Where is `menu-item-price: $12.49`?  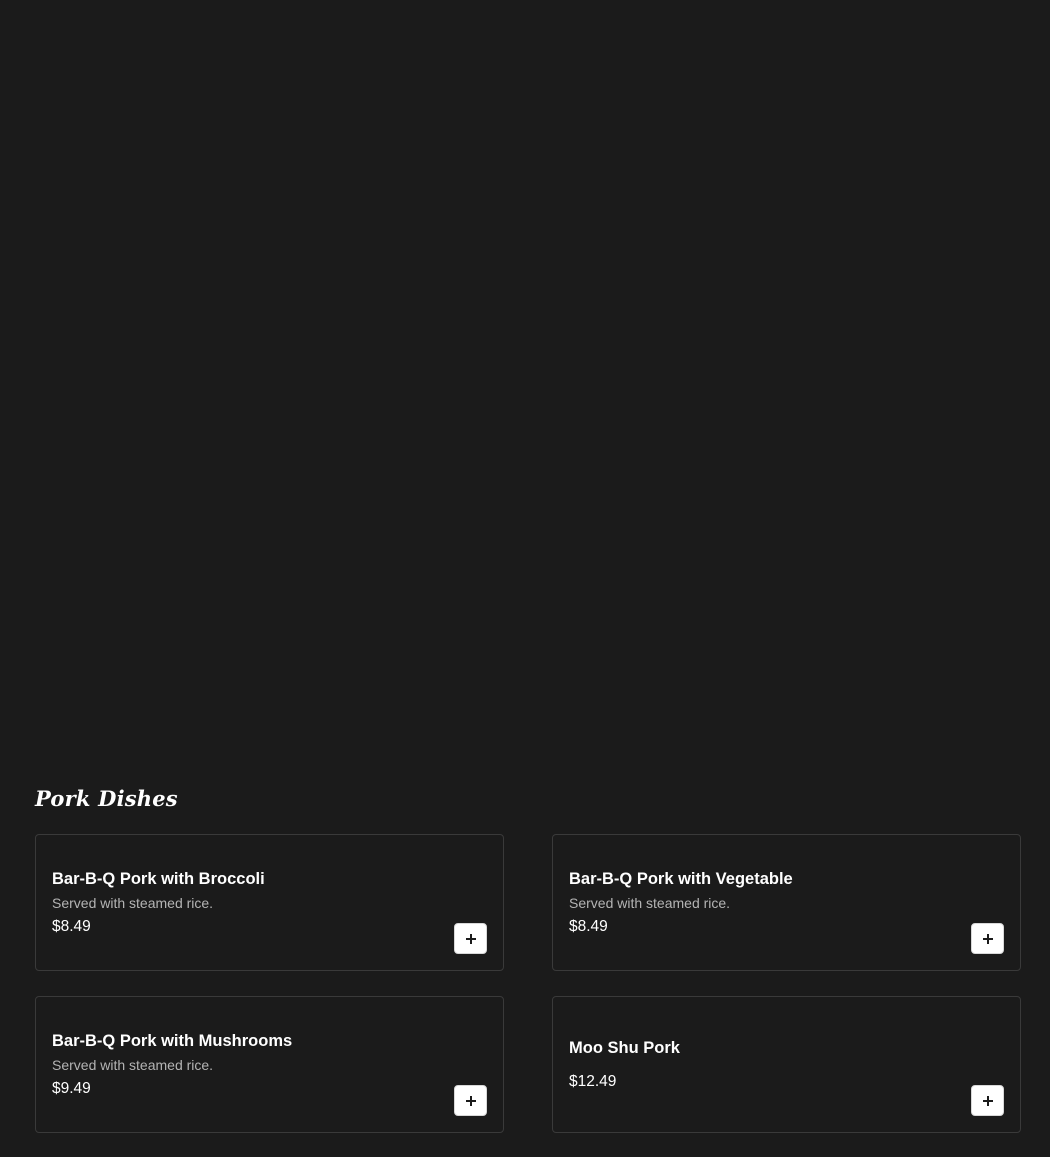 menu-item-price: $12.49 is located at coordinates (593, 1081).